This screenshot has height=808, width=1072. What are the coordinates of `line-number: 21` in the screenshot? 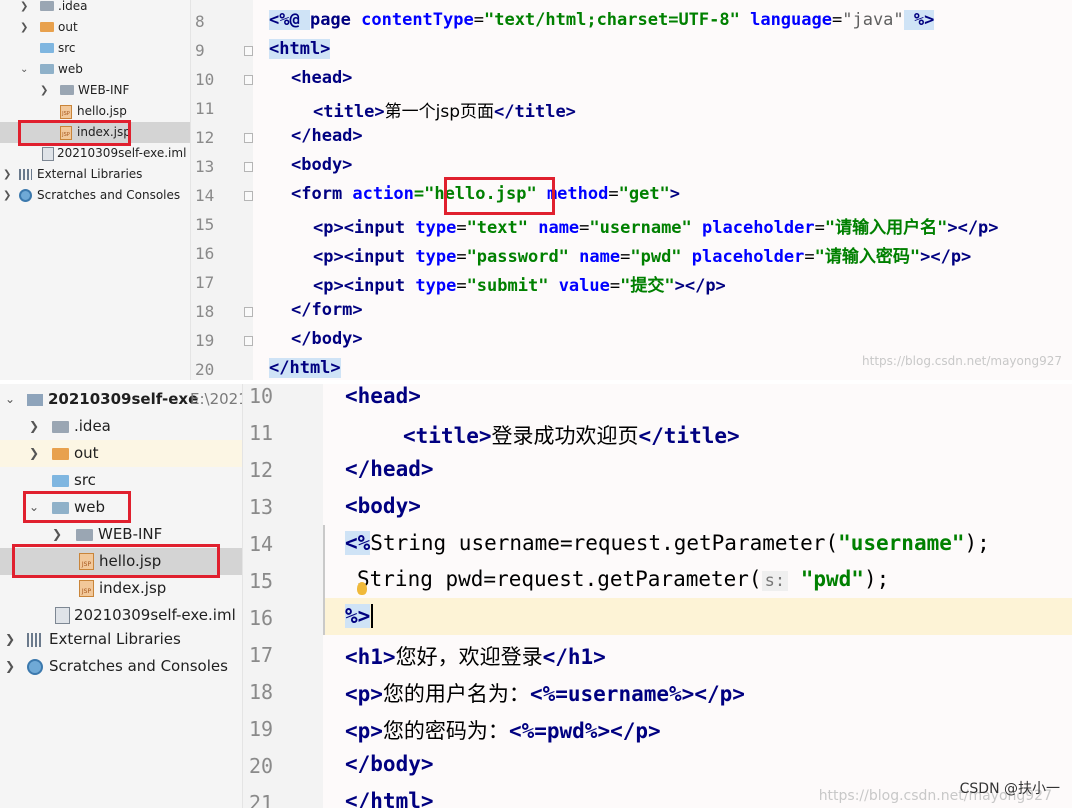 It's located at (261, 799).